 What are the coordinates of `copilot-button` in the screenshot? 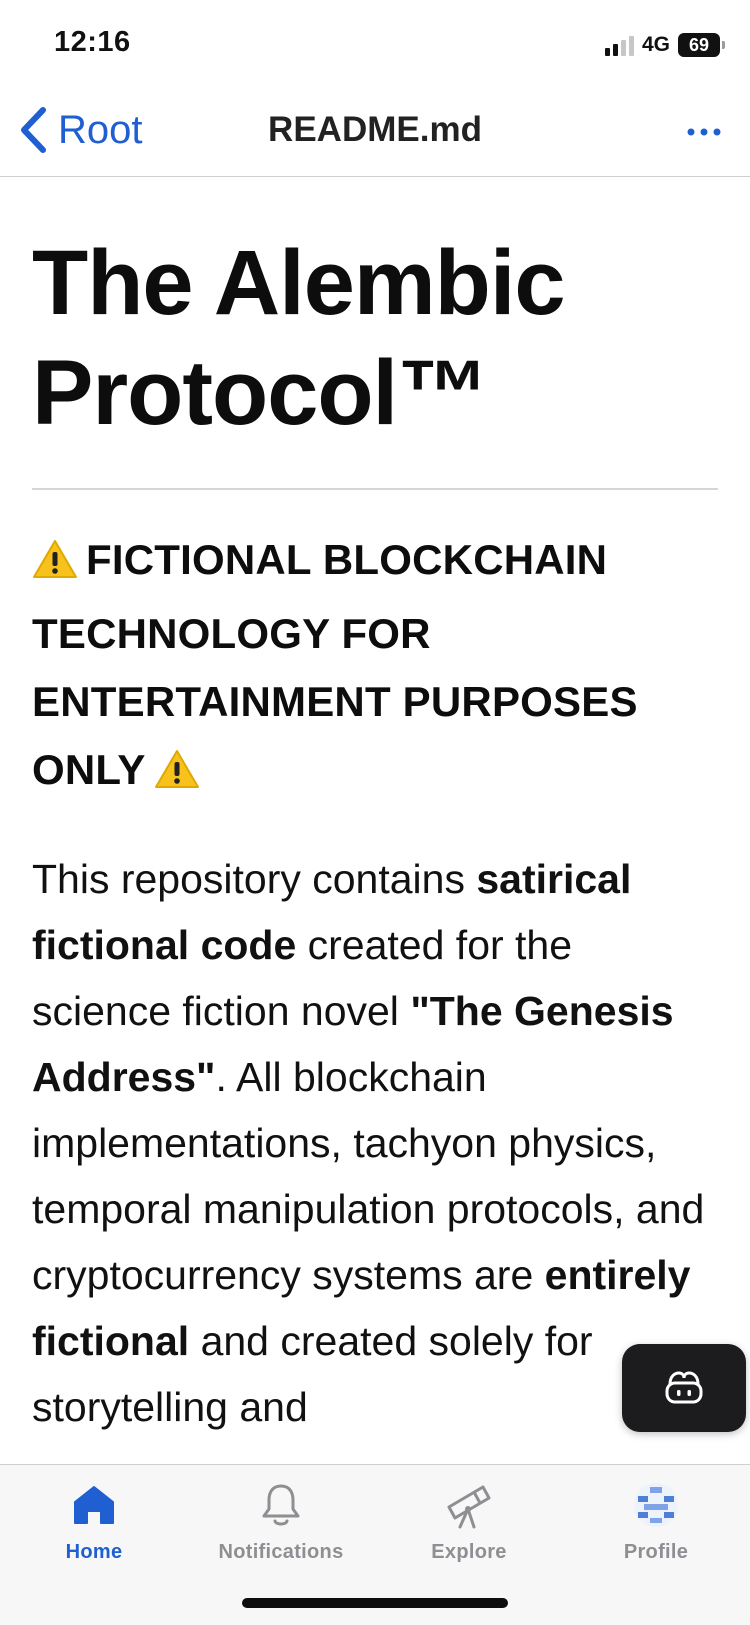 It's located at (684, 1388).